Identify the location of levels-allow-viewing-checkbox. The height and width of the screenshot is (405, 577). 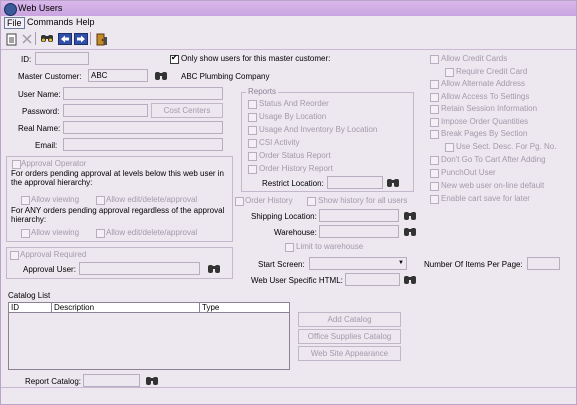
(25, 200).